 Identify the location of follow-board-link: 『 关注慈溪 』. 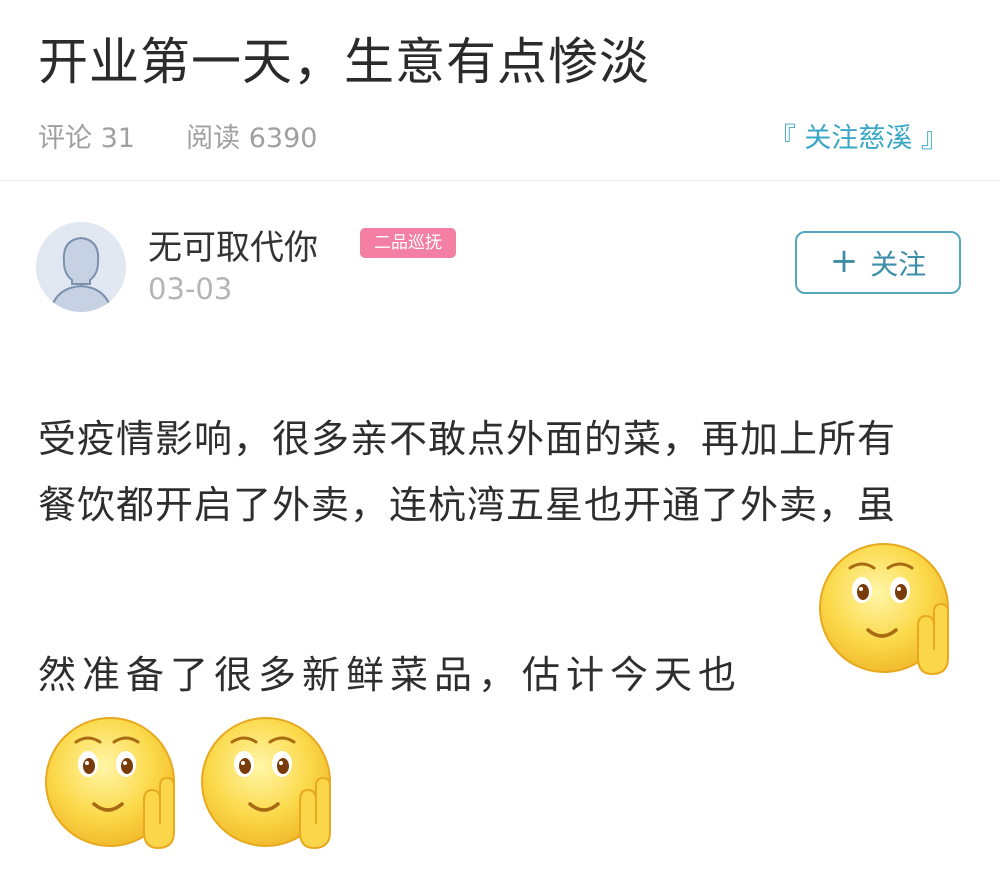
(858, 135).